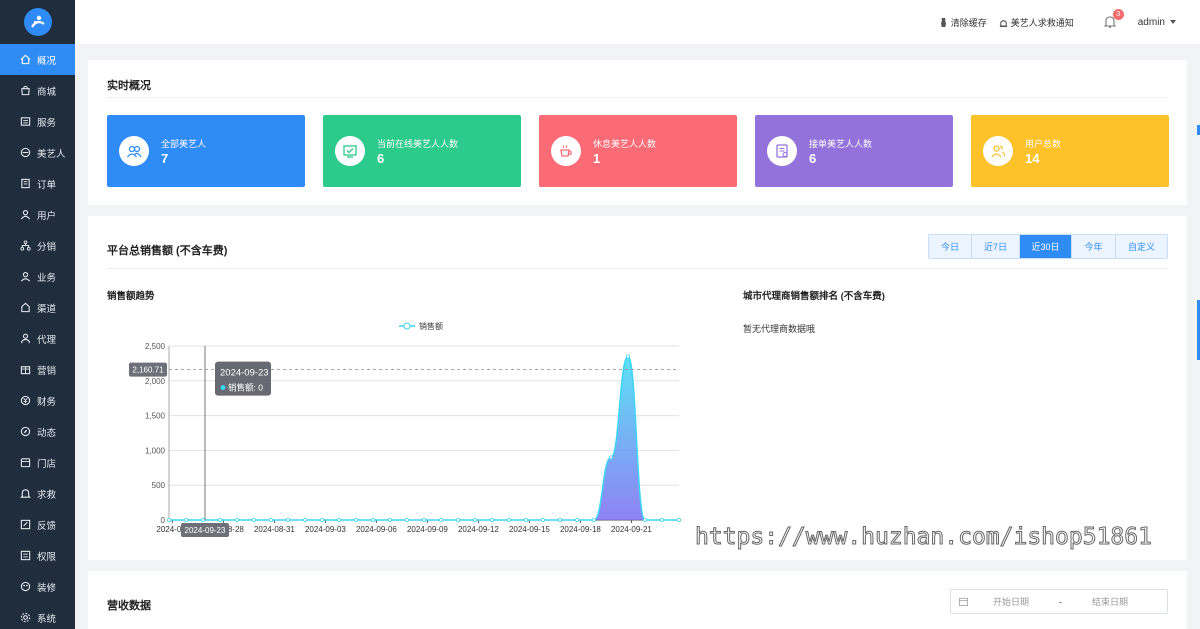  Describe the element at coordinates (422, 151) in the screenshot. I see `stat-card-1: 当前在线美艺人人数 6` at that location.